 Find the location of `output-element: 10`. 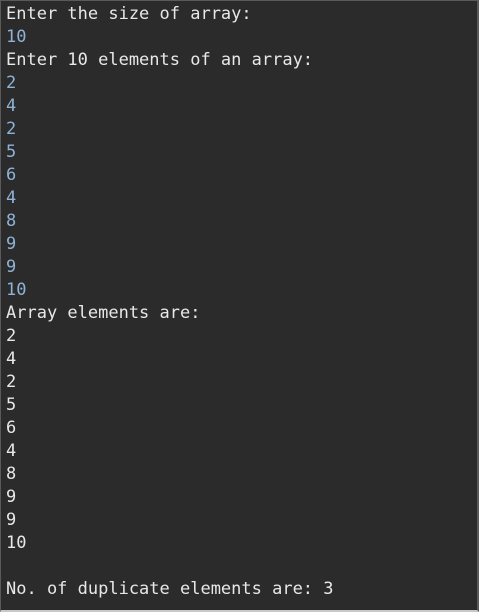

output-element: 10 is located at coordinates (16, 543).